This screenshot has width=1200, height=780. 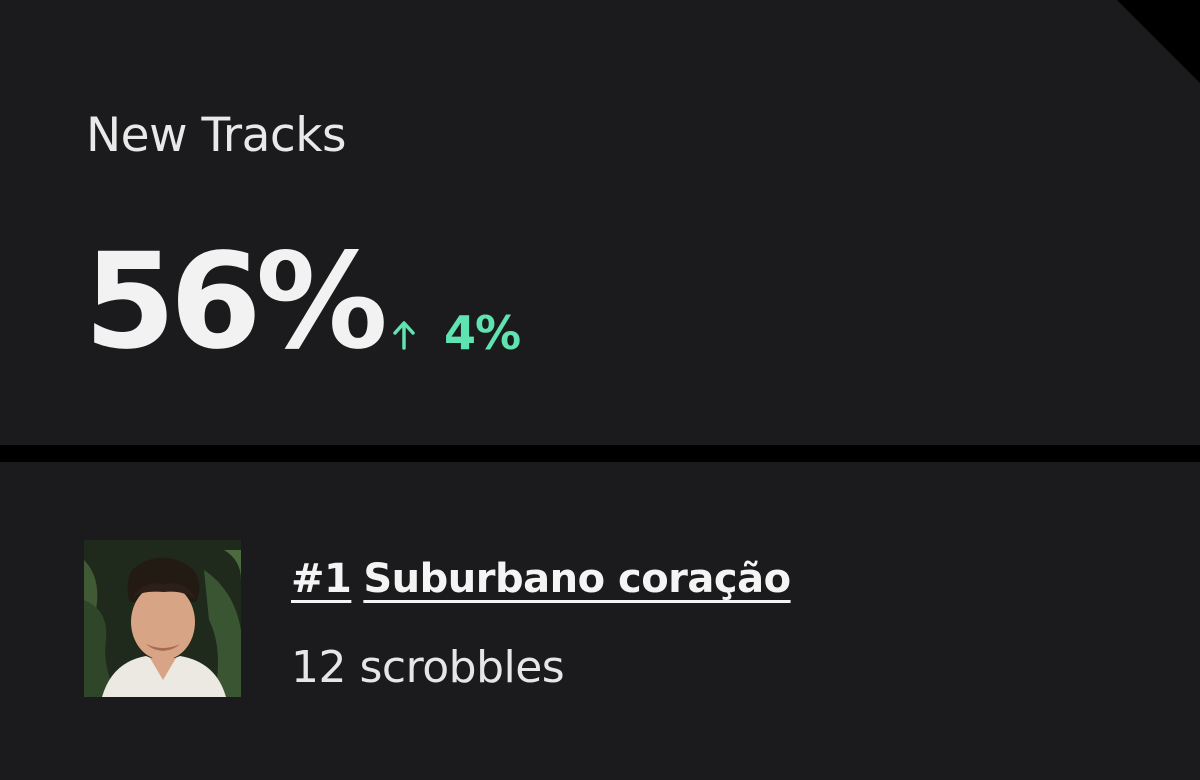 What do you see at coordinates (321, 579) in the screenshot?
I see `track-rank: #1` at bounding box center [321, 579].